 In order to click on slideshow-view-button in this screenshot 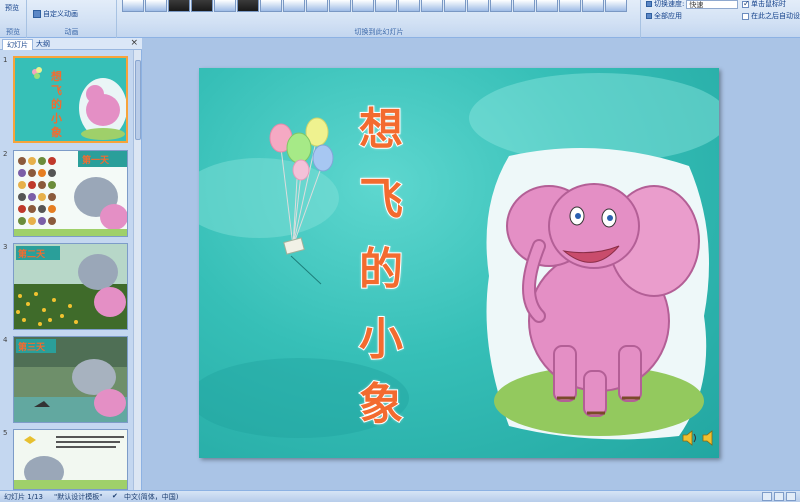, I will do `click(791, 496)`.